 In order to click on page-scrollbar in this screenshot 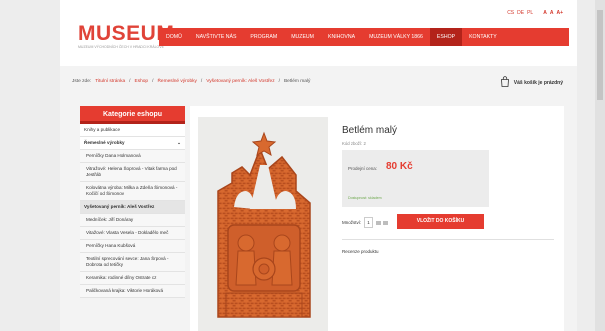, I will do `click(600, 165)`.